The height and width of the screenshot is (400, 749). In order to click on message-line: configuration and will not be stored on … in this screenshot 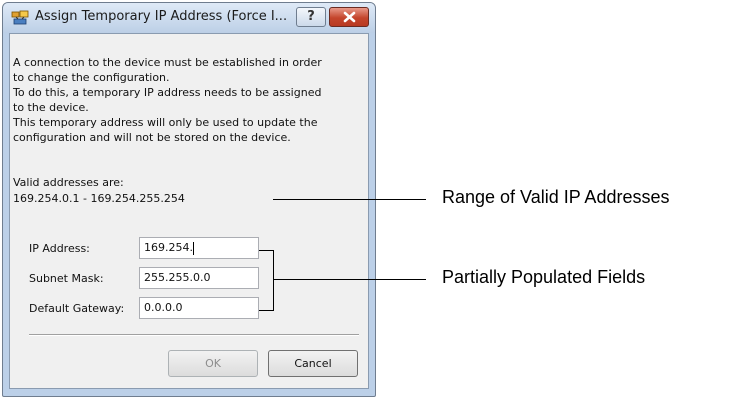, I will do `click(152, 137)`.